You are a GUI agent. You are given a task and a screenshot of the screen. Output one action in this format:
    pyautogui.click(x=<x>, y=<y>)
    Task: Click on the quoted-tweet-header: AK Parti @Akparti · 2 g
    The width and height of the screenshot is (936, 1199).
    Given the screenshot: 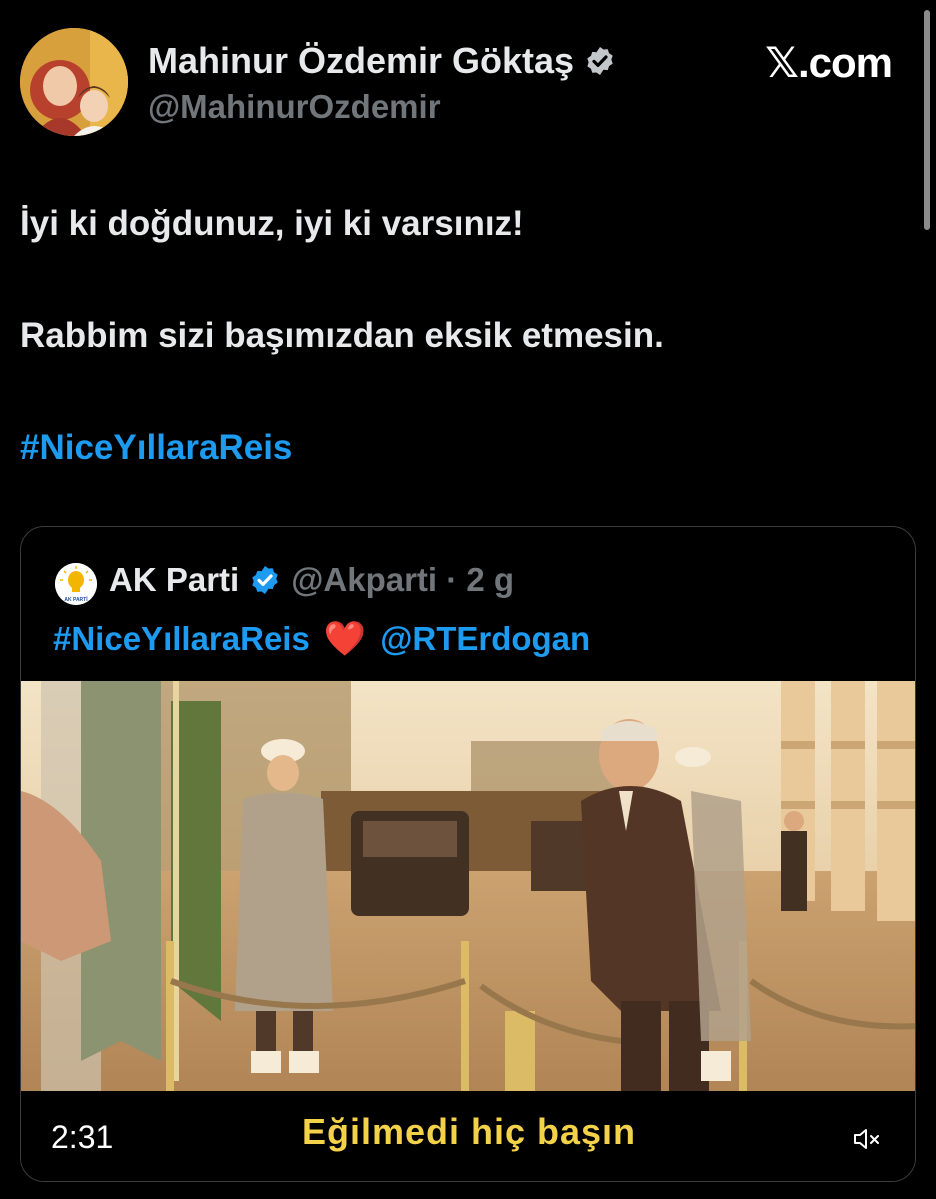 What is the action you would take?
    pyautogui.click(x=311, y=580)
    